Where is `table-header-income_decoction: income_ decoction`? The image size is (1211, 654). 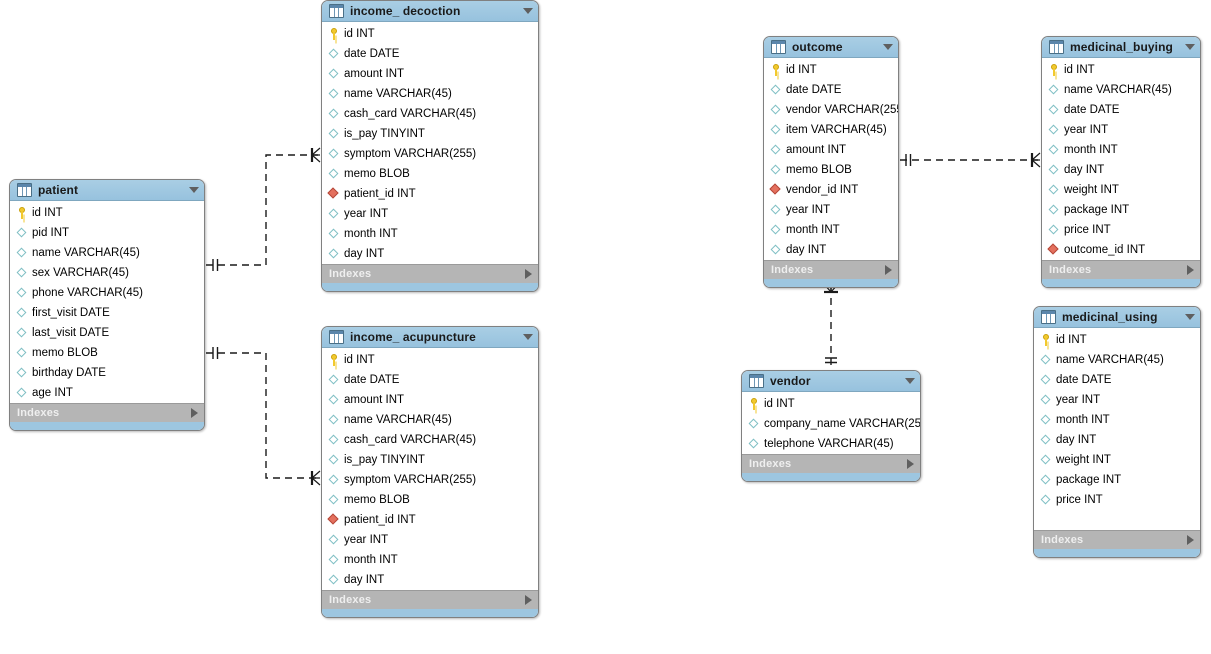
table-header-income_decoction: income_ decoction is located at coordinates (430, 11).